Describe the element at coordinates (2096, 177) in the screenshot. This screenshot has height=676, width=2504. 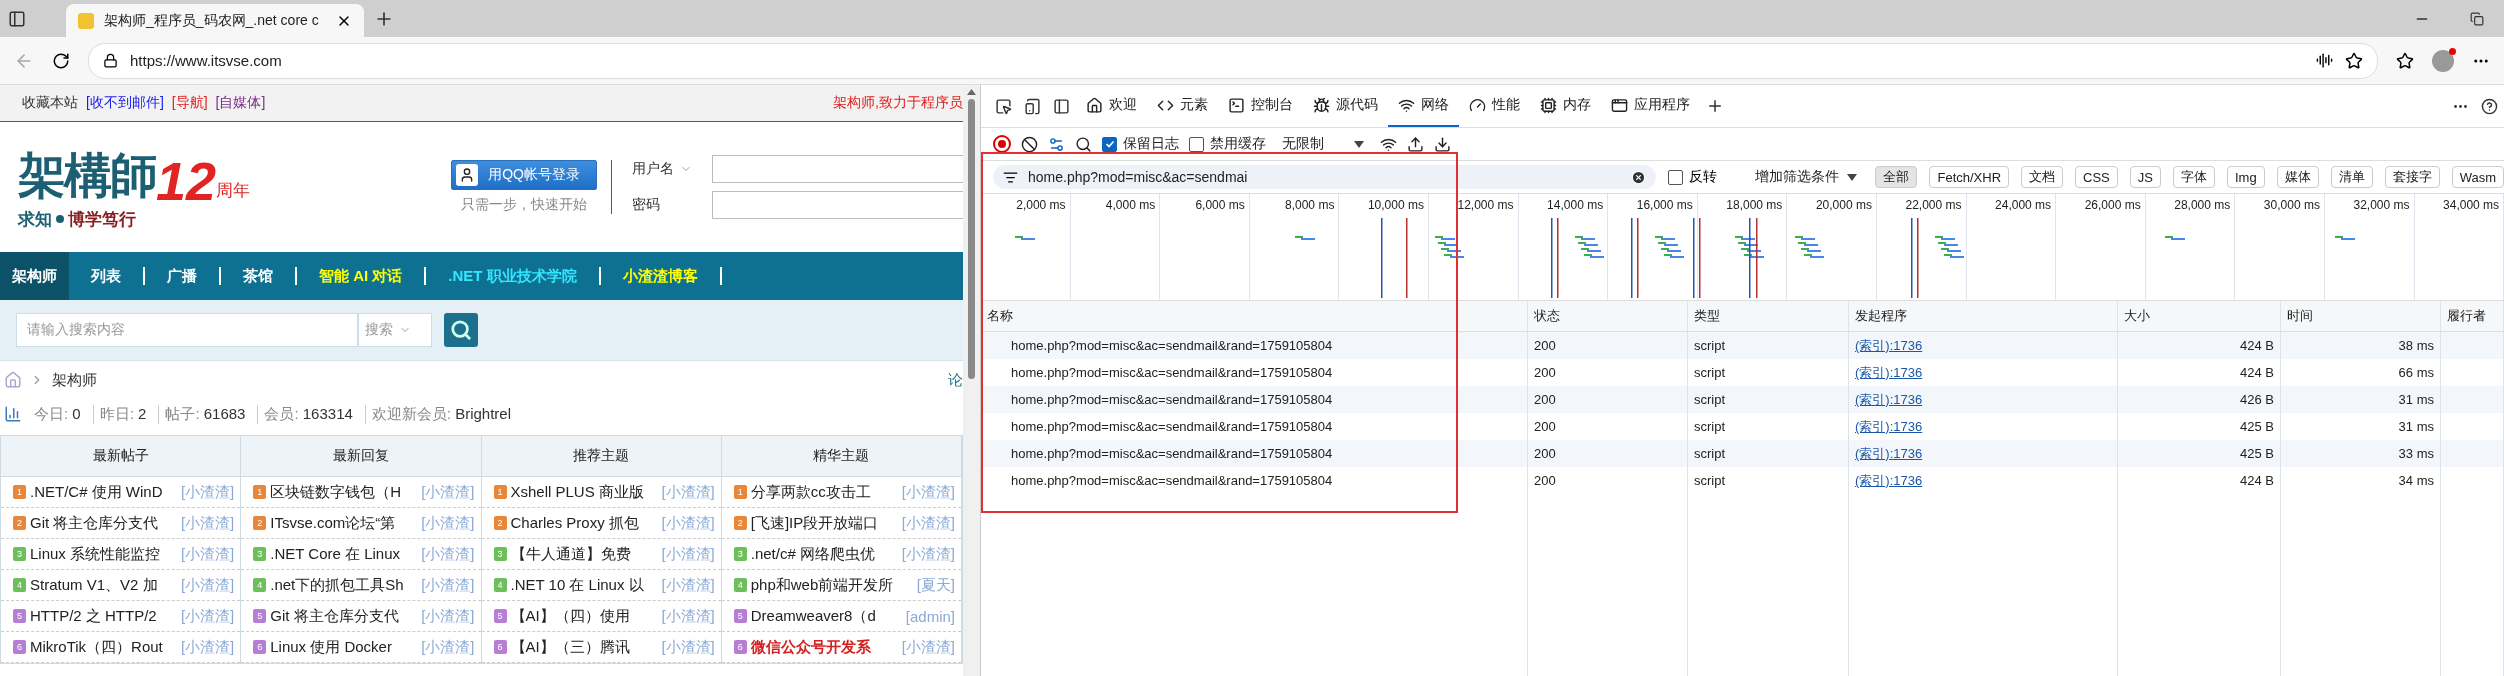
I see `type-filter-button: CSS` at that location.